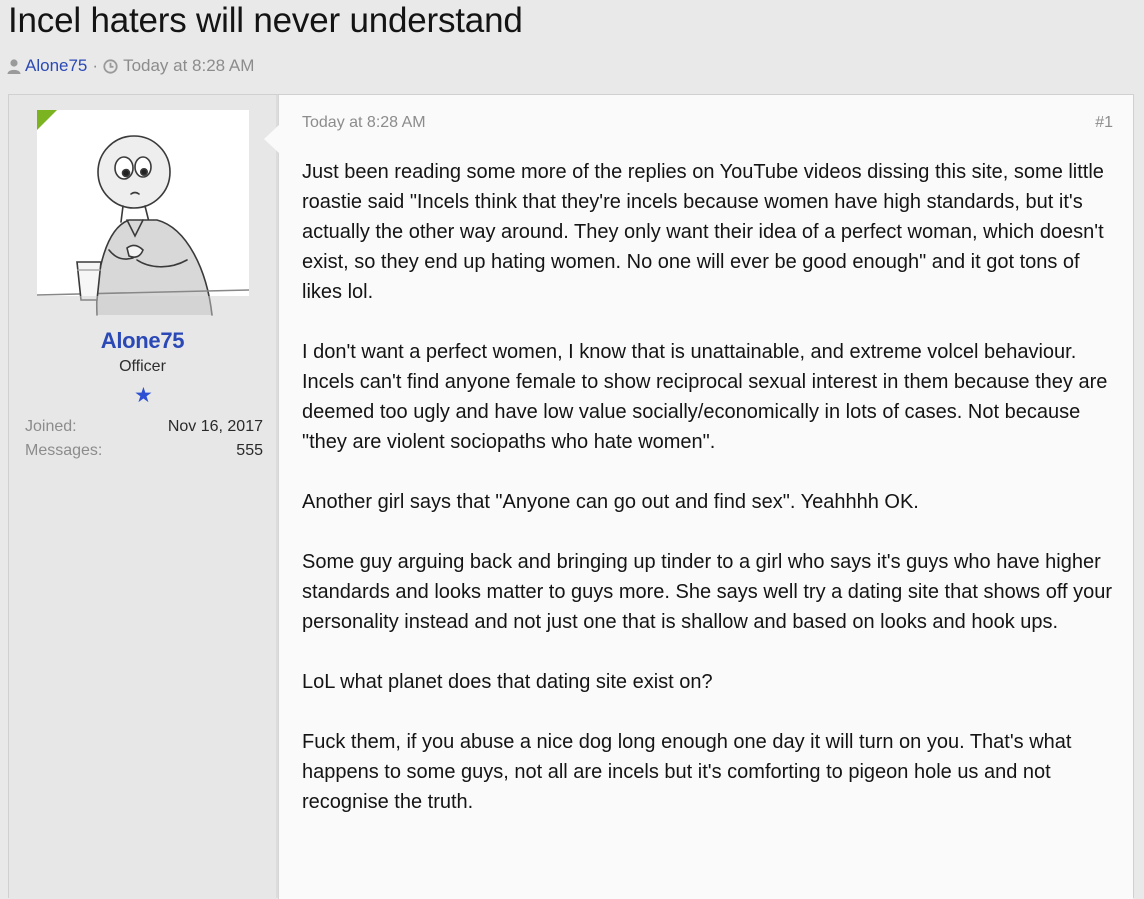  Describe the element at coordinates (144, 451) in the screenshot. I see `messages-row: Messages: 555` at that location.